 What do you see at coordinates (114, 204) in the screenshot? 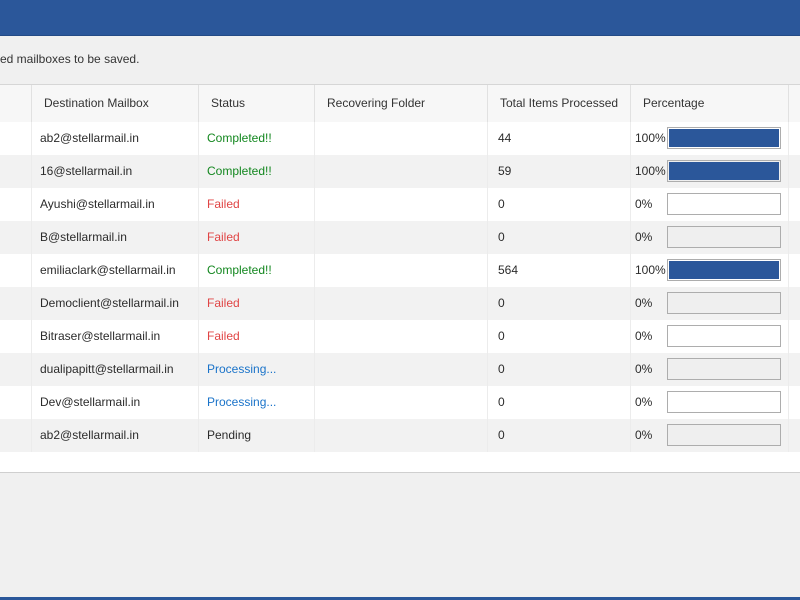
I see `destination-mailbox-cell: Ayushi@stellarmail.in` at bounding box center [114, 204].